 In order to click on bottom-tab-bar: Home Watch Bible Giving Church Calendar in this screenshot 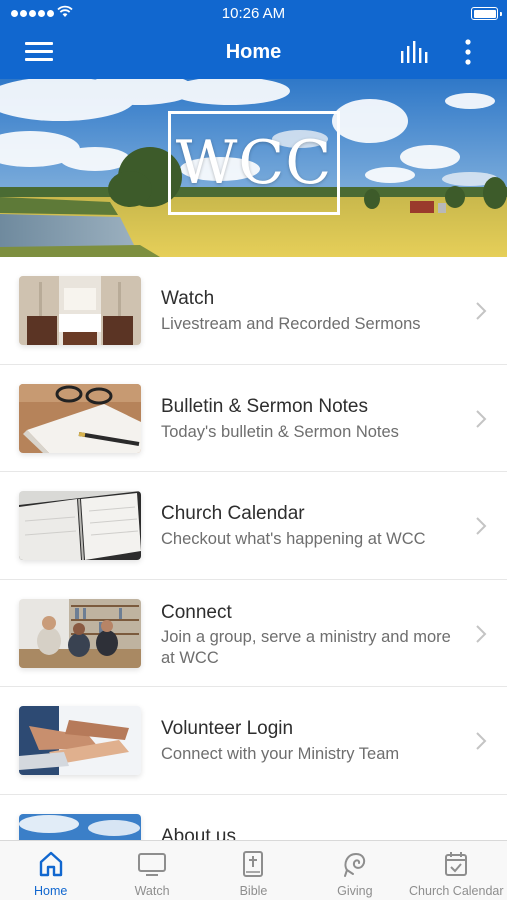, I will do `click(253, 870)`.